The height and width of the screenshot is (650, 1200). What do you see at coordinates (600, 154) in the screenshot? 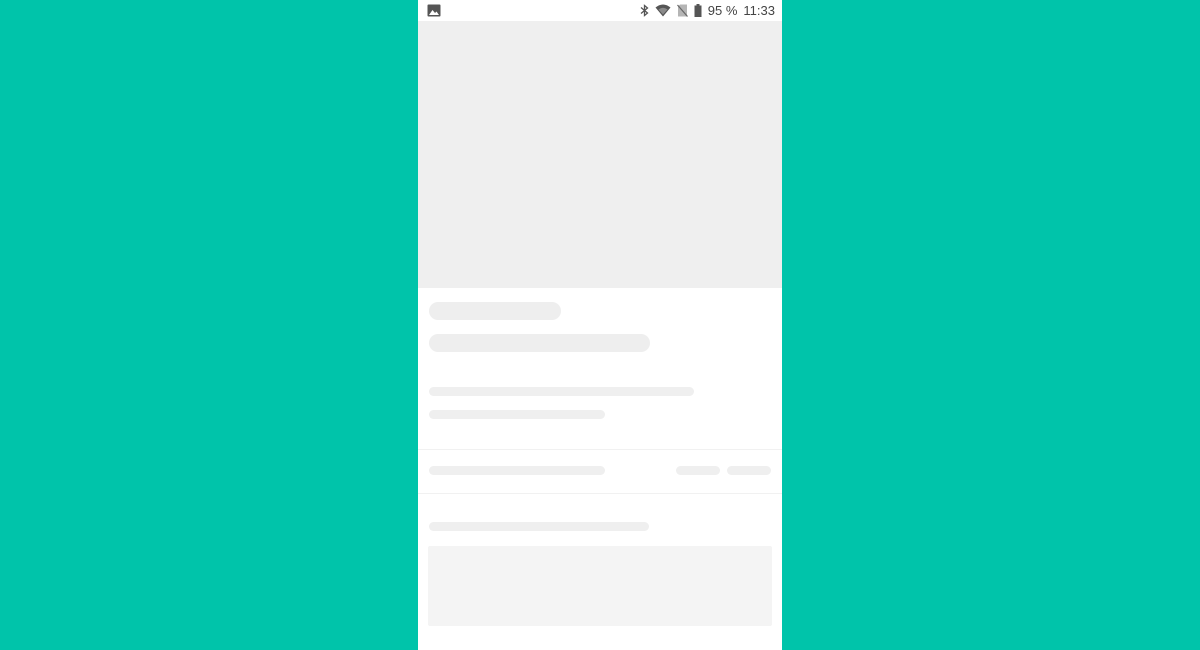
I see `hero-image-placeholder` at bounding box center [600, 154].